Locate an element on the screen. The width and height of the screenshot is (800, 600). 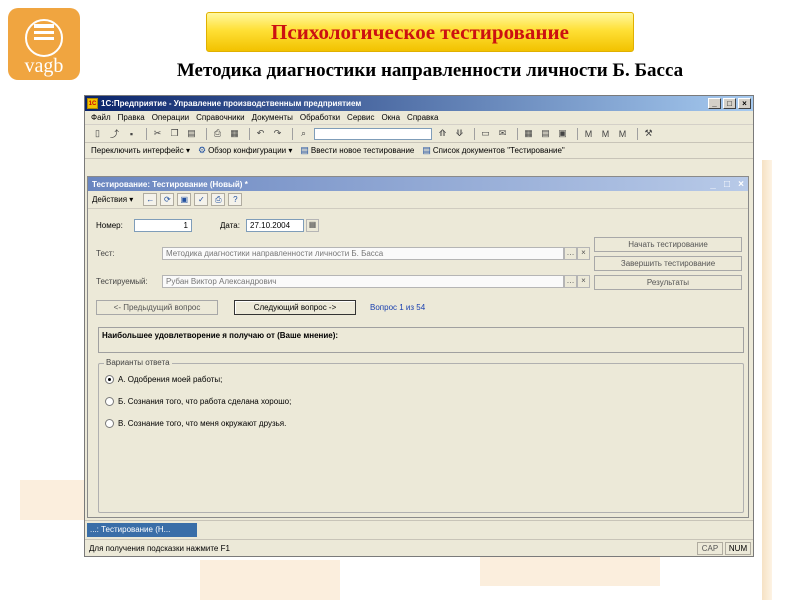
answers-legend: Варианты ответа is located at coordinates (138, 362).